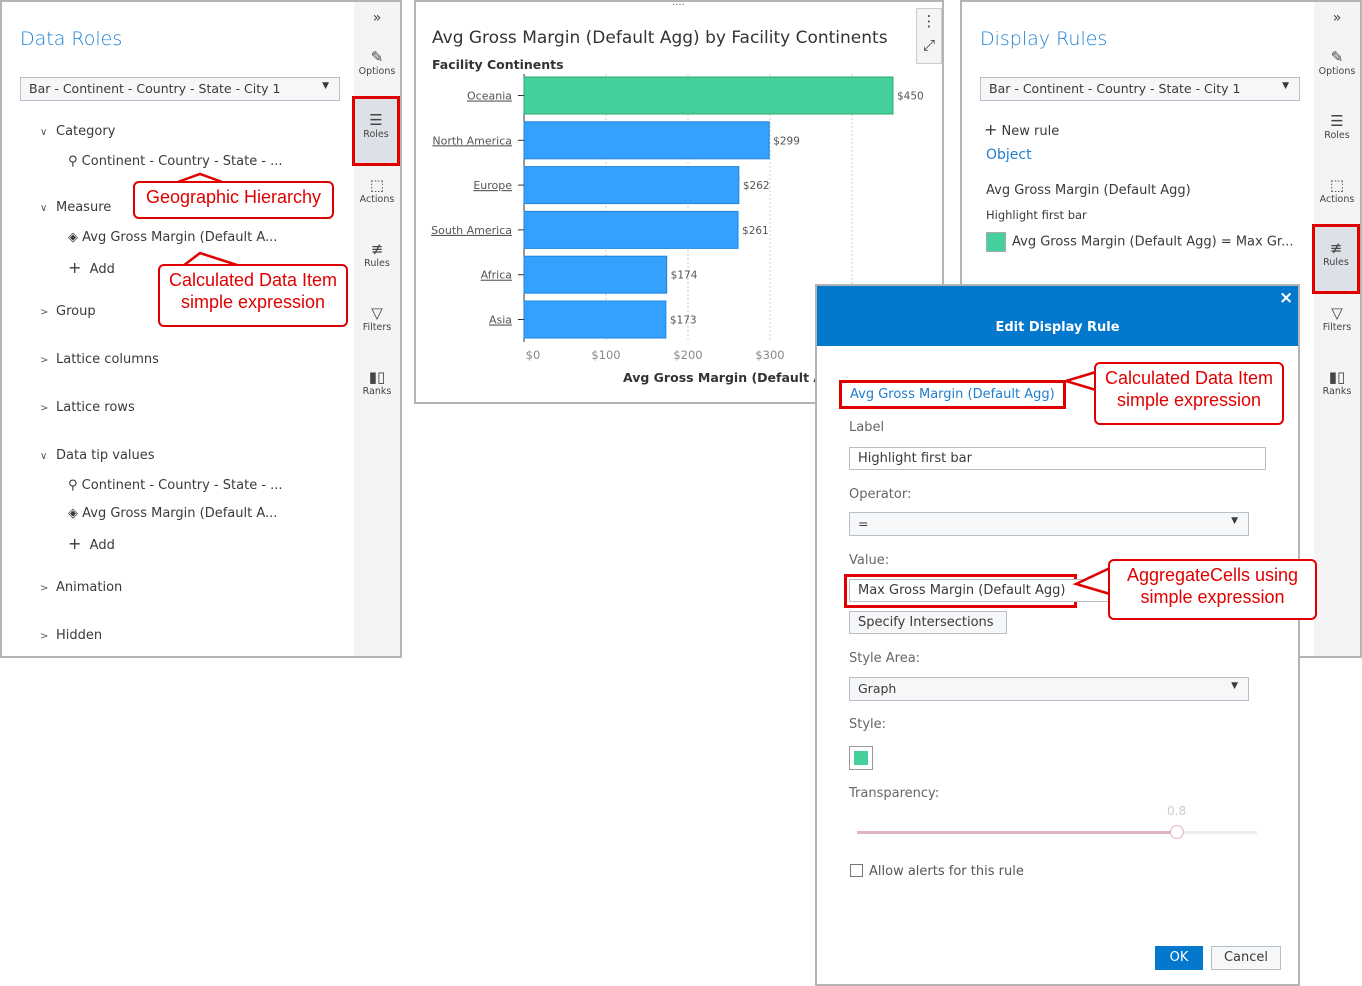  Describe the element at coordinates (1212, 589) in the screenshot. I see `callout-aggregatecells: AggregateCells using simple expression` at that location.